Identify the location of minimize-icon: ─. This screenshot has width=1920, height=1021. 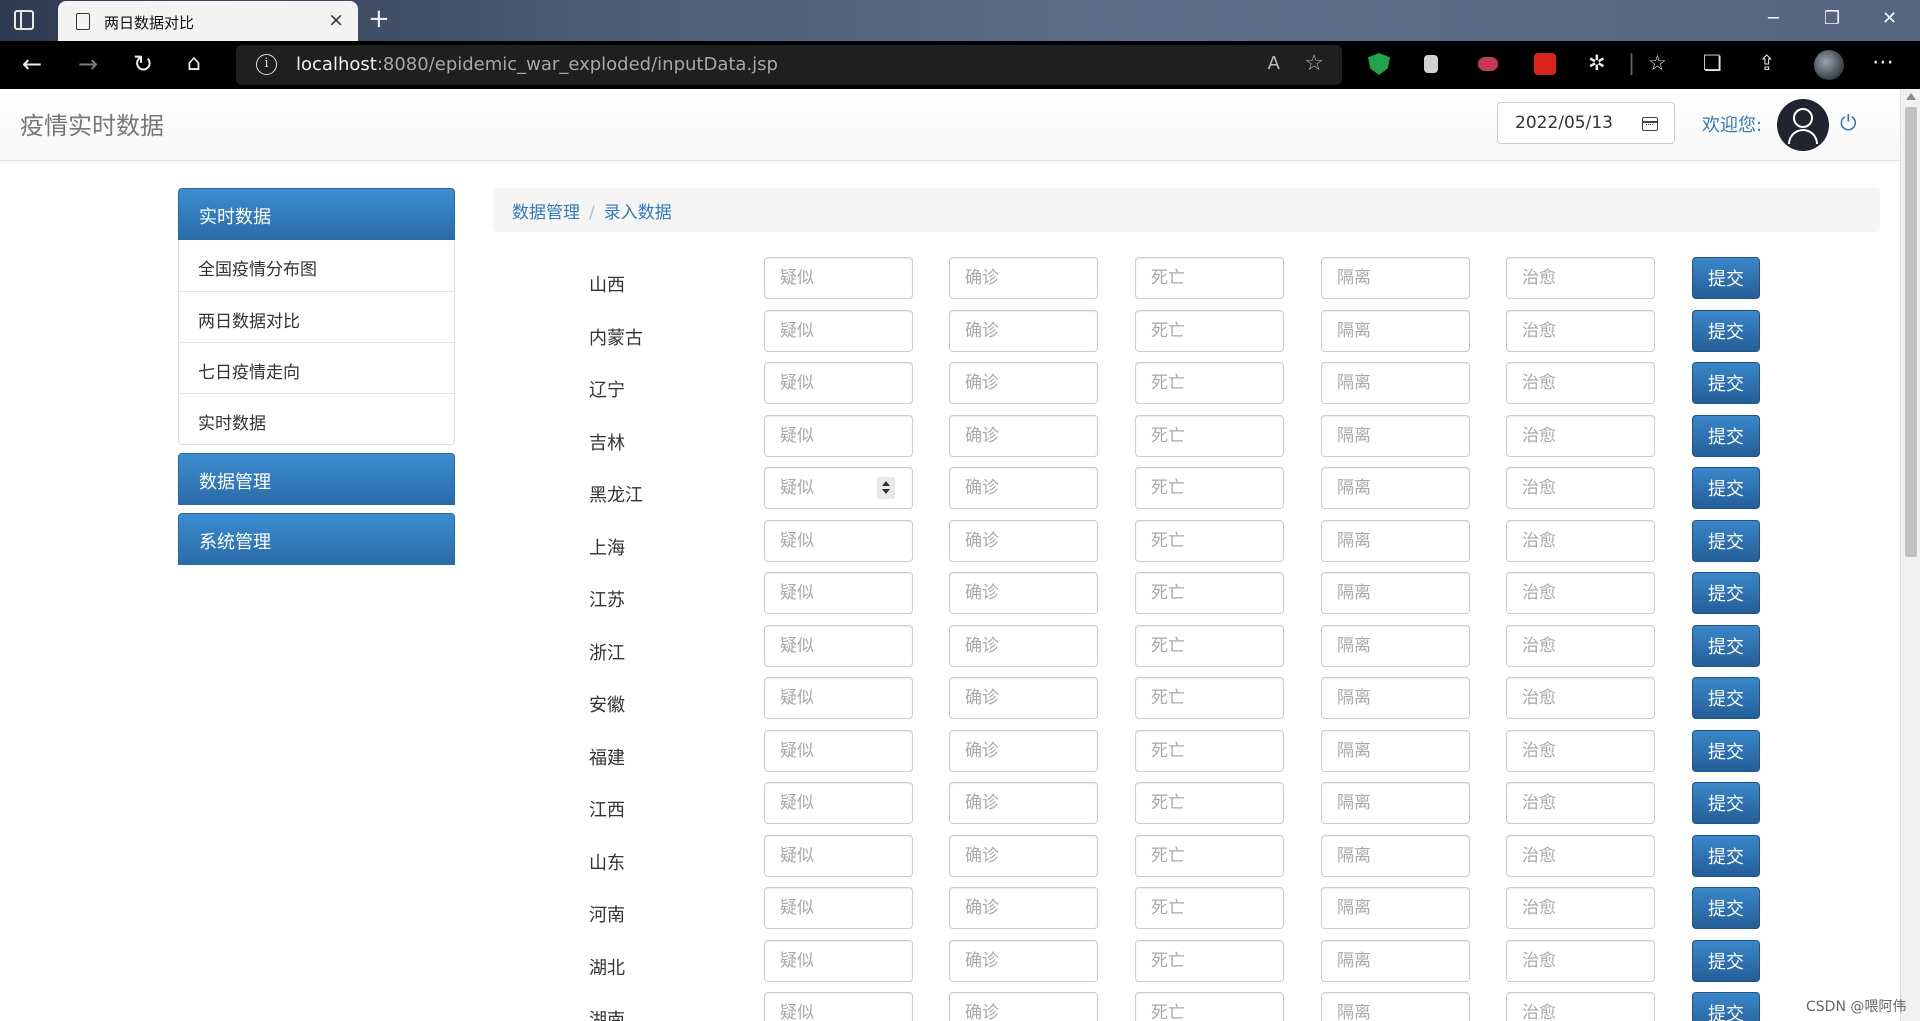
(1773, 18).